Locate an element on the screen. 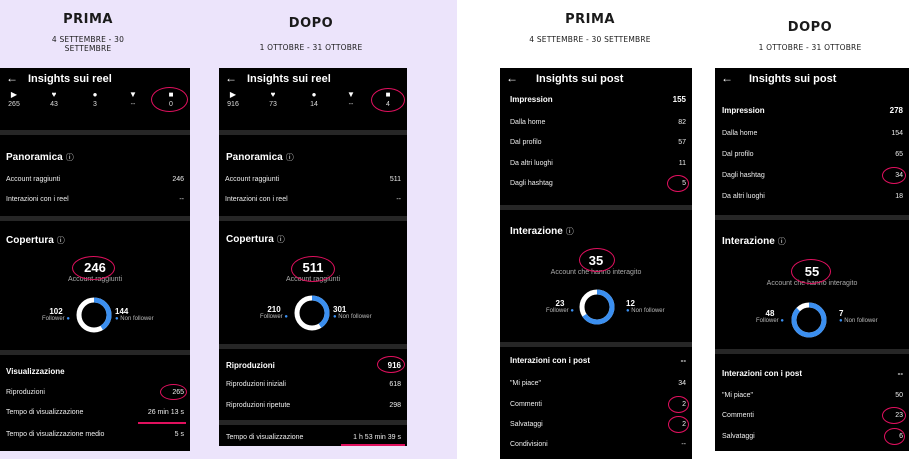 This screenshot has width=914, height=459. followers-value: 48 is located at coordinates (770, 313).